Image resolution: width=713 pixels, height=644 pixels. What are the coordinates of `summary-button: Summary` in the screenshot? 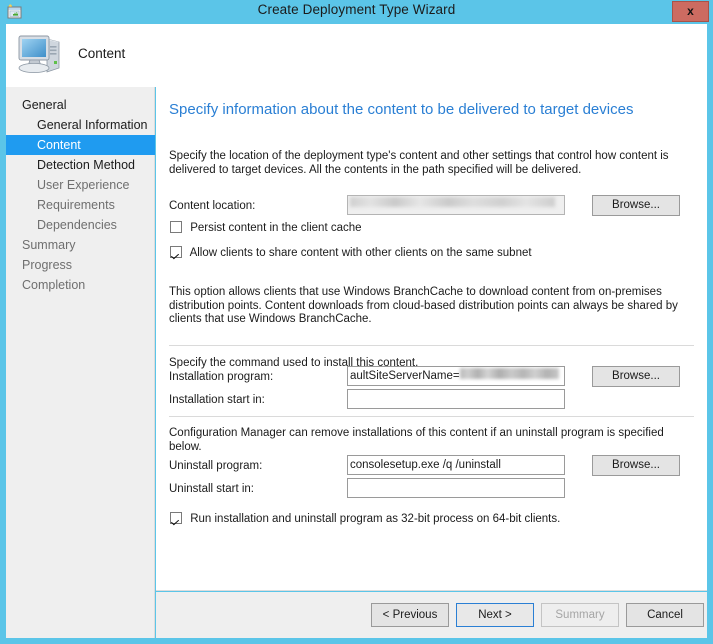 It's located at (580, 615).